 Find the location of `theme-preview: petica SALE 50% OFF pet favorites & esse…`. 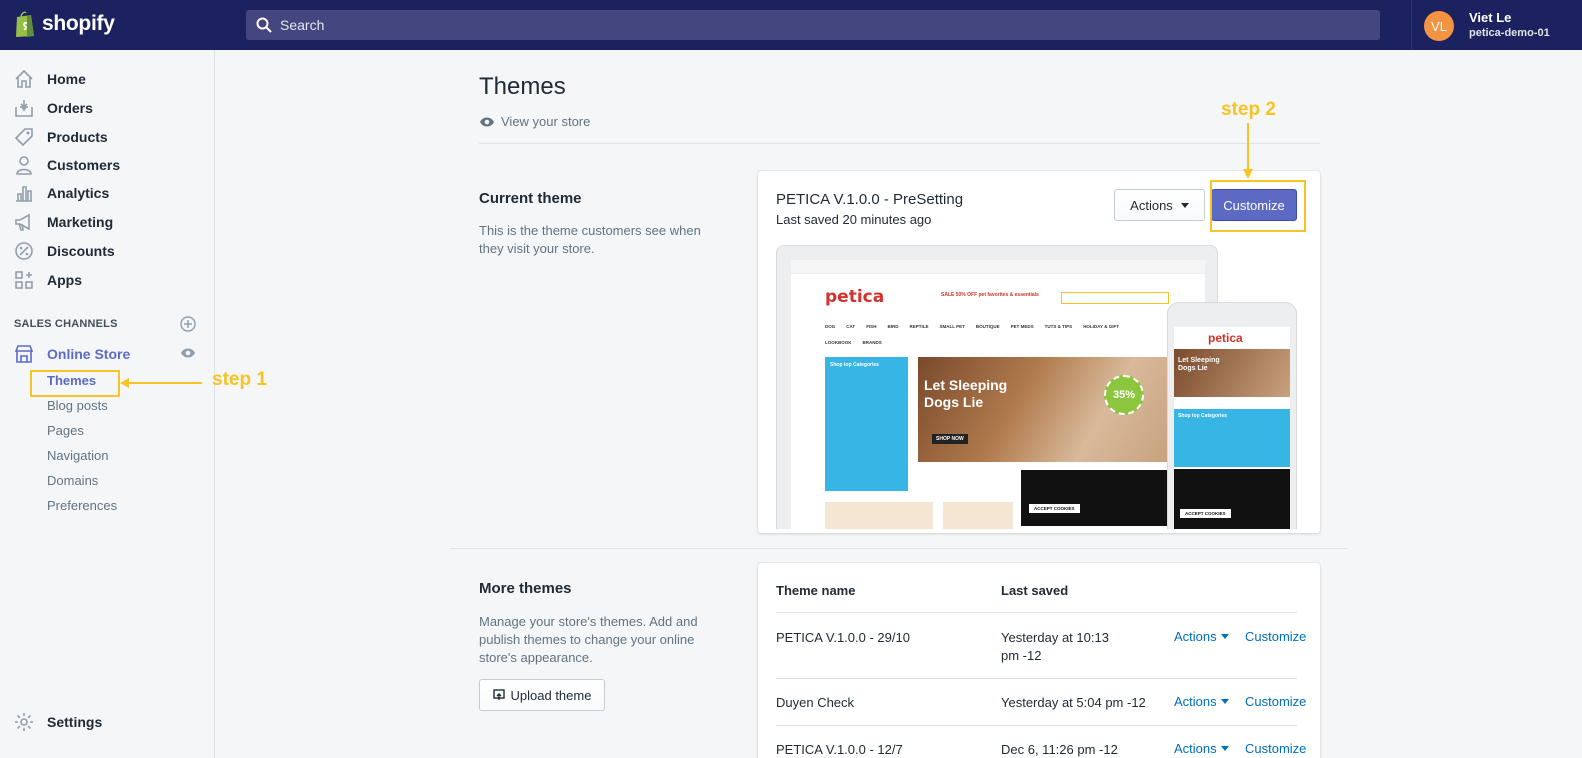

theme-preview: petica SALE 50% OFF pet favorites & esse… is located at coordinates (1036, 387).